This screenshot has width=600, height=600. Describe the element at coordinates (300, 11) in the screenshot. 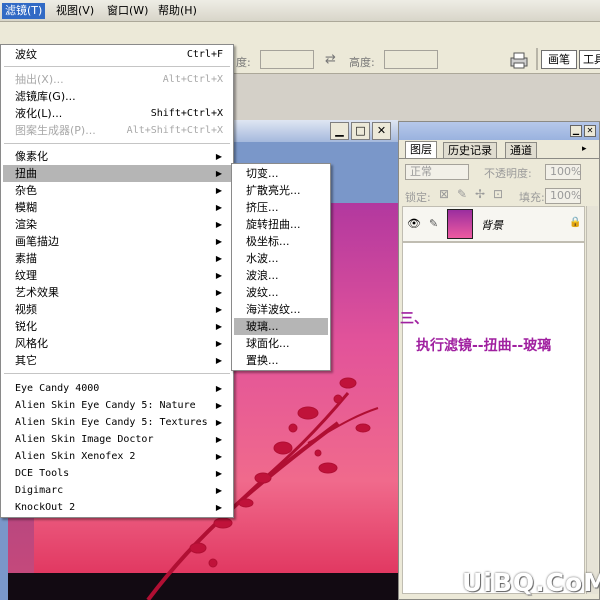

I see `menu-bar: 滤镜(T) 视图(V) 窗口(W) 帮助(H)` at that location.